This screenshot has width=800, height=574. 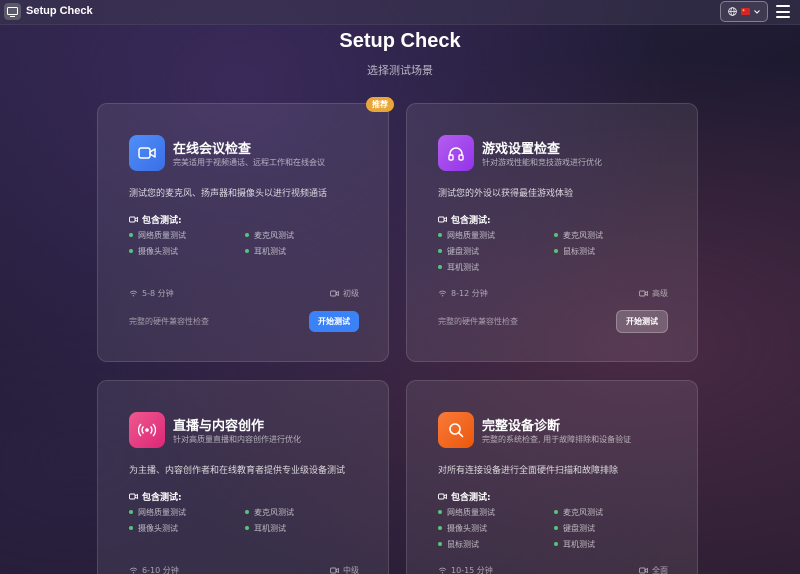 I want to click on difficulty-level: 初级, so click(x=351, y=293).